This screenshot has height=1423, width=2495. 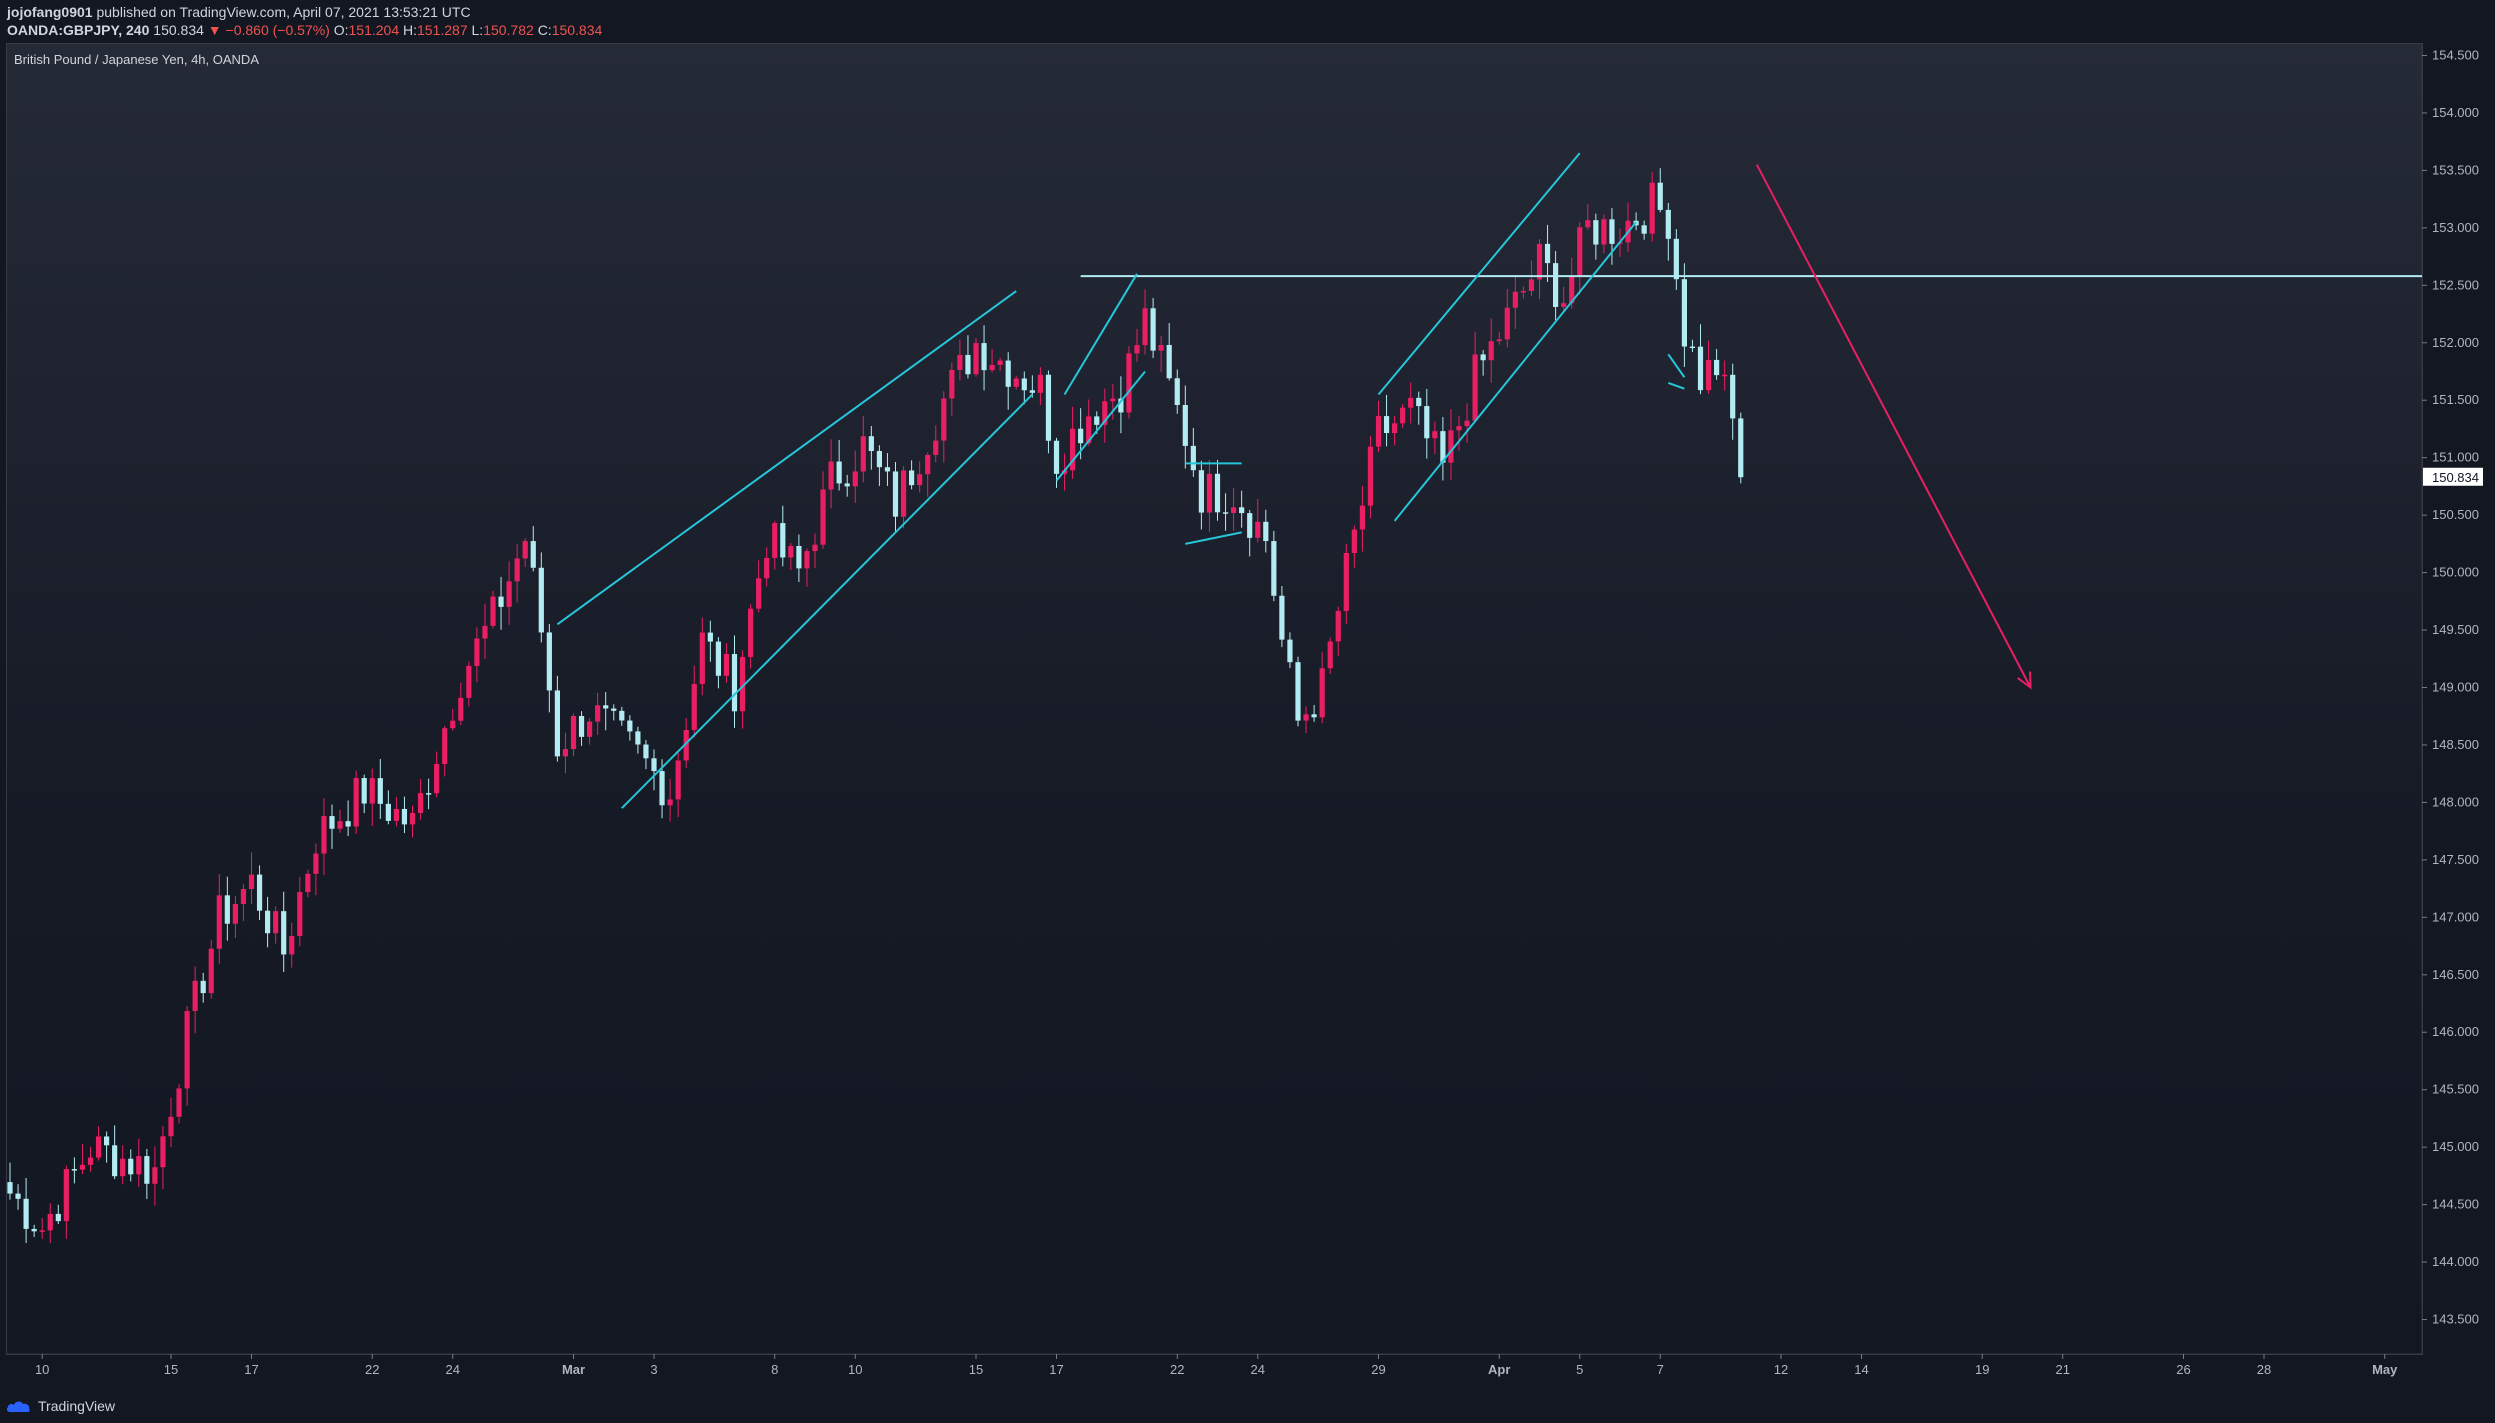 What do you see at coordinates (1258, 1369) in the screenshot?
I see `time-tick-label: 24` at bounding box center [1258, 1369].